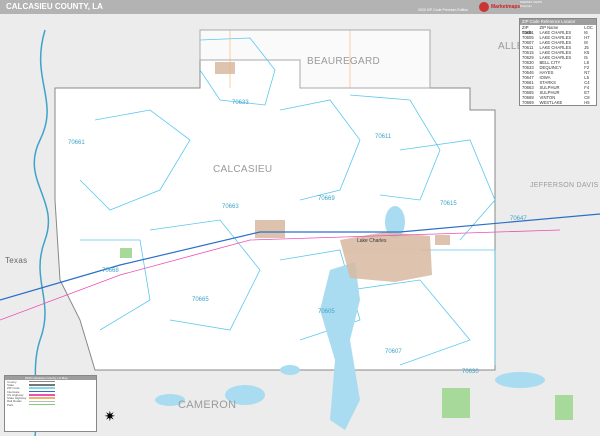  I want to click on zip-label: 70661, so click(76, 143).